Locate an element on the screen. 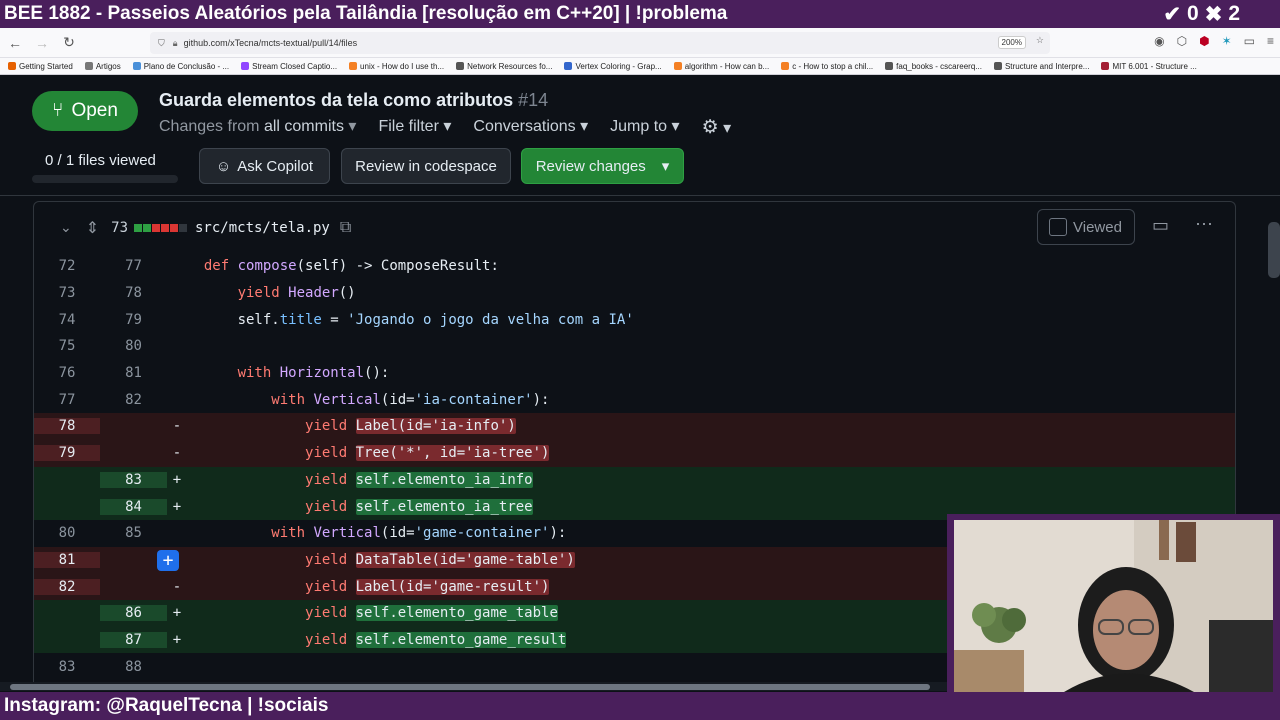  old-line-number: 81 is located at coordinates (67, 559).